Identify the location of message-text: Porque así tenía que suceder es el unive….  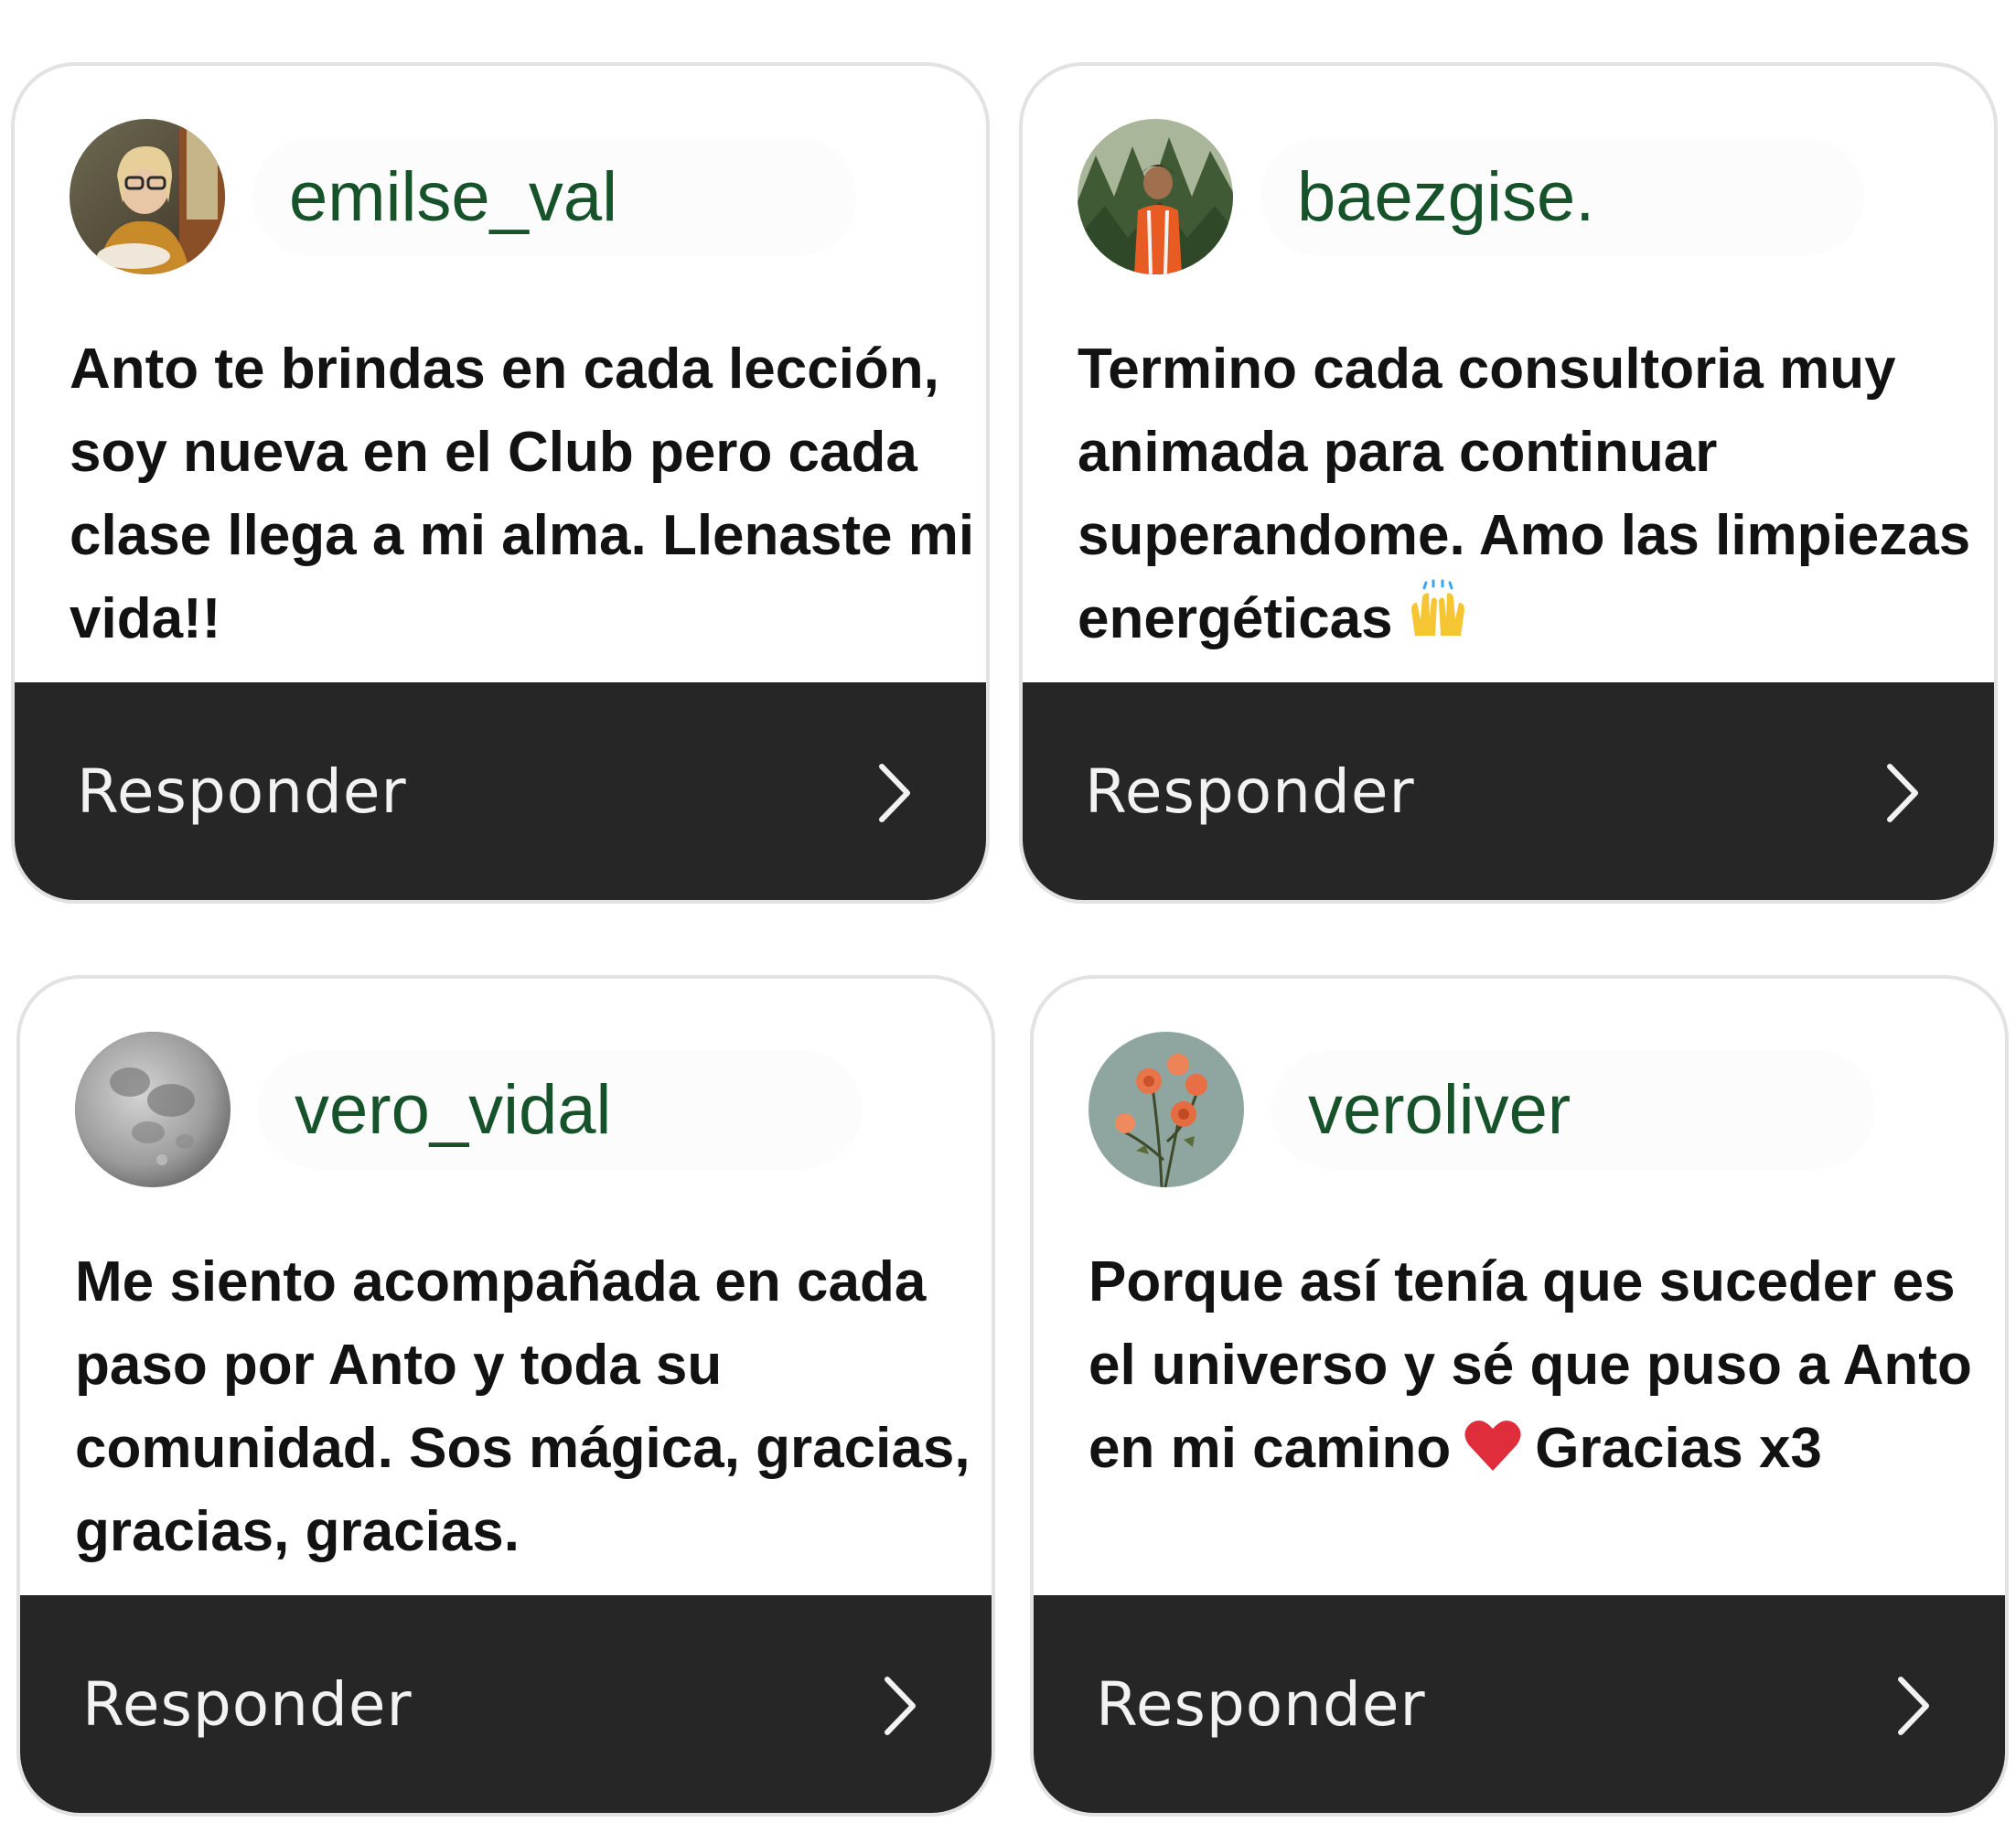
(1541, 1368).